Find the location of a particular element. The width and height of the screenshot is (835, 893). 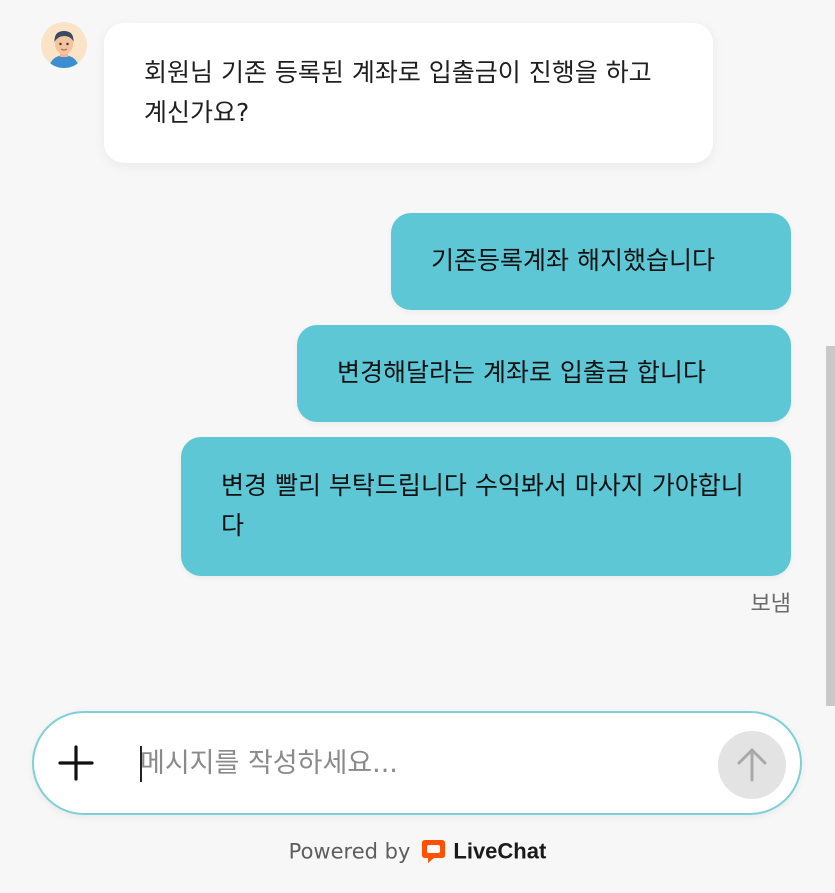

plus-icon is located at coordinates (76, 763).